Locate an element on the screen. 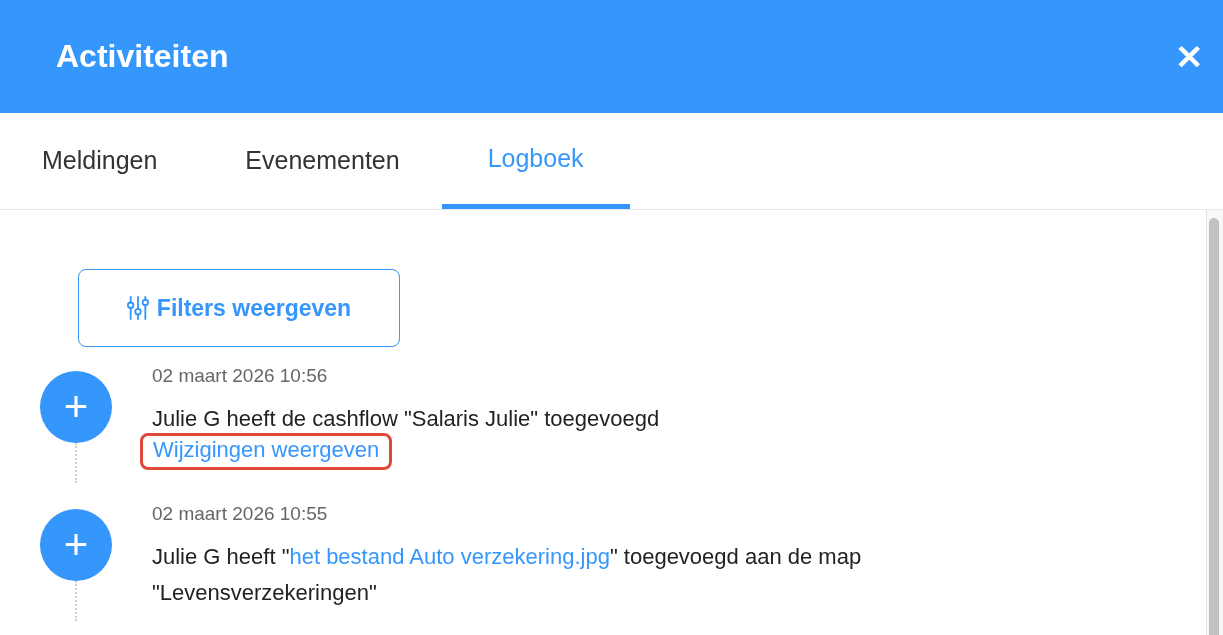 The image size is (1223, 635). scrollbar is located at coordinates (1214, 422).